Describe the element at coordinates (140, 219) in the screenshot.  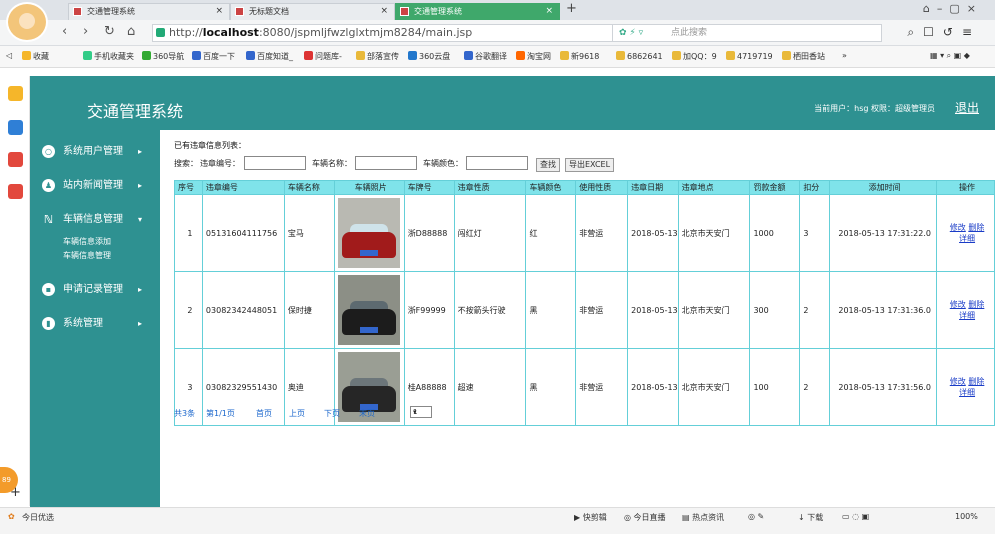
I see `chevron-down-icon: ▾` at that location.